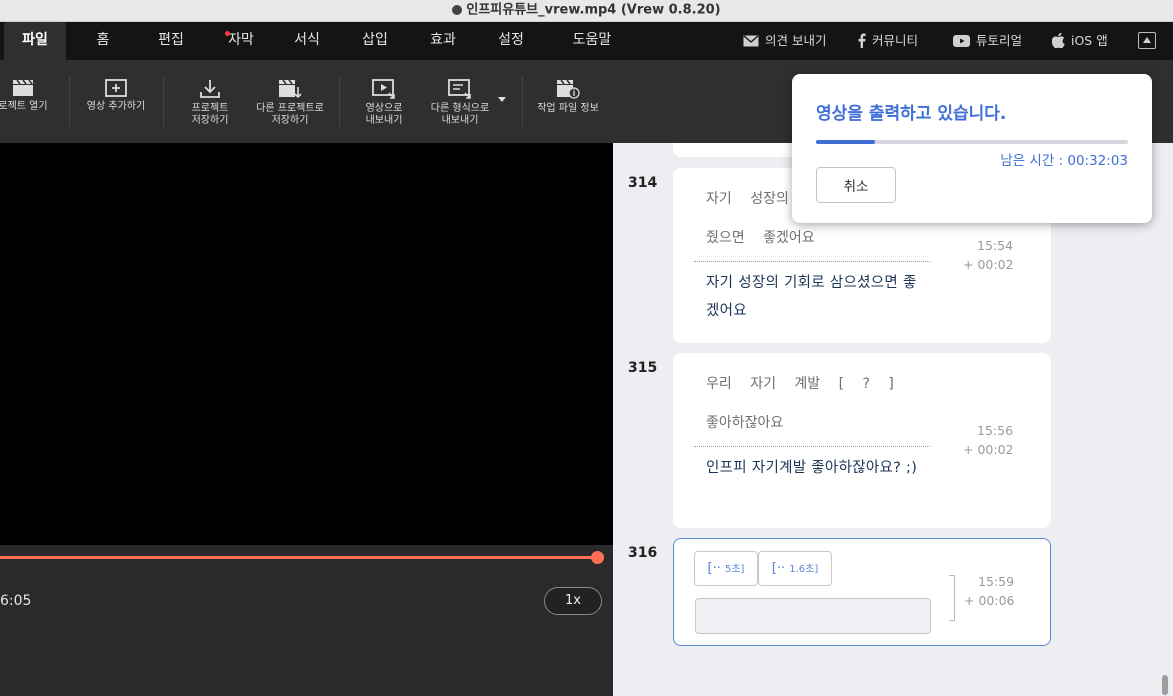 This screenshot has width=1173, height=696. I want to click on ios-app-label: iOS 앱, so click(1089, 40).